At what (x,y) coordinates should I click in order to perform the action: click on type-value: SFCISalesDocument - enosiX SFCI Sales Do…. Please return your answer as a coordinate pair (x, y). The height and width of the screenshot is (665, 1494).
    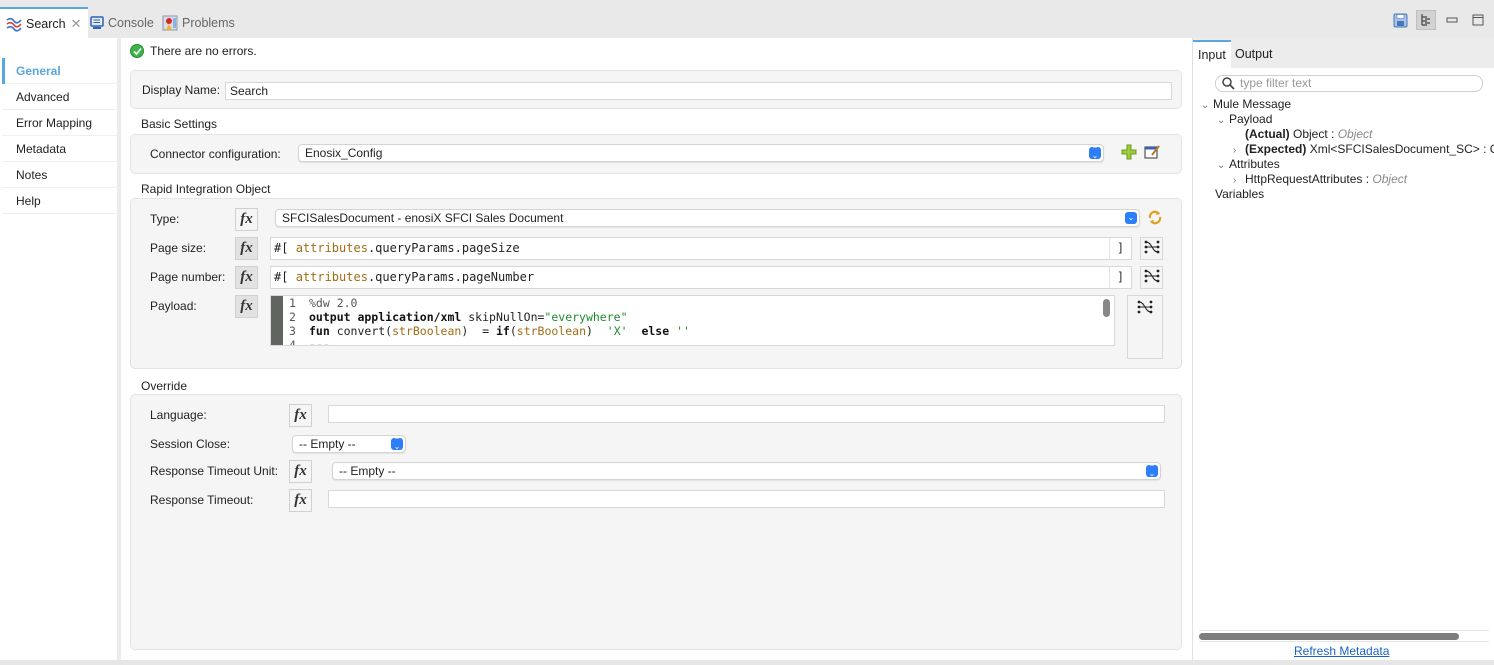
    Looking at the image, I should click on (423, 218).